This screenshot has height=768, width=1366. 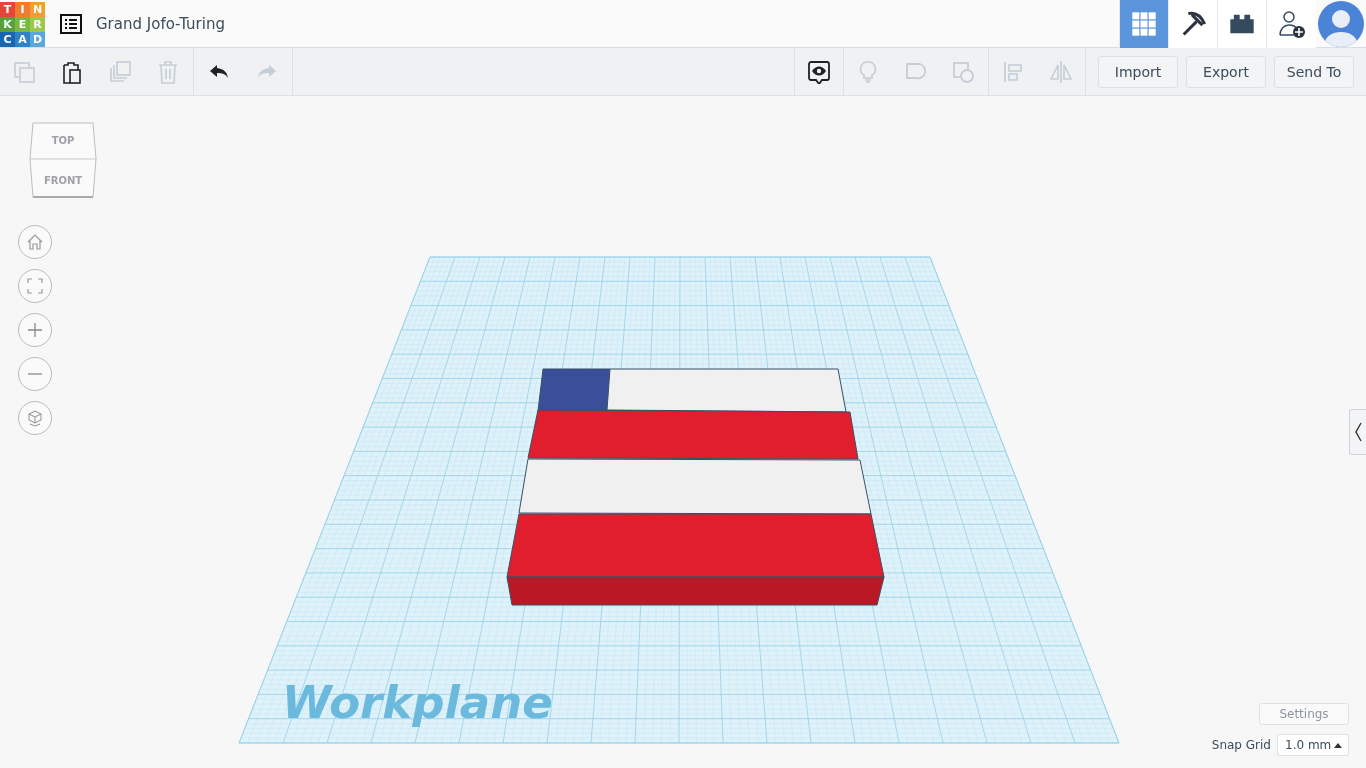 I want to click on avatar-icon, so click(x=1341, y=23).